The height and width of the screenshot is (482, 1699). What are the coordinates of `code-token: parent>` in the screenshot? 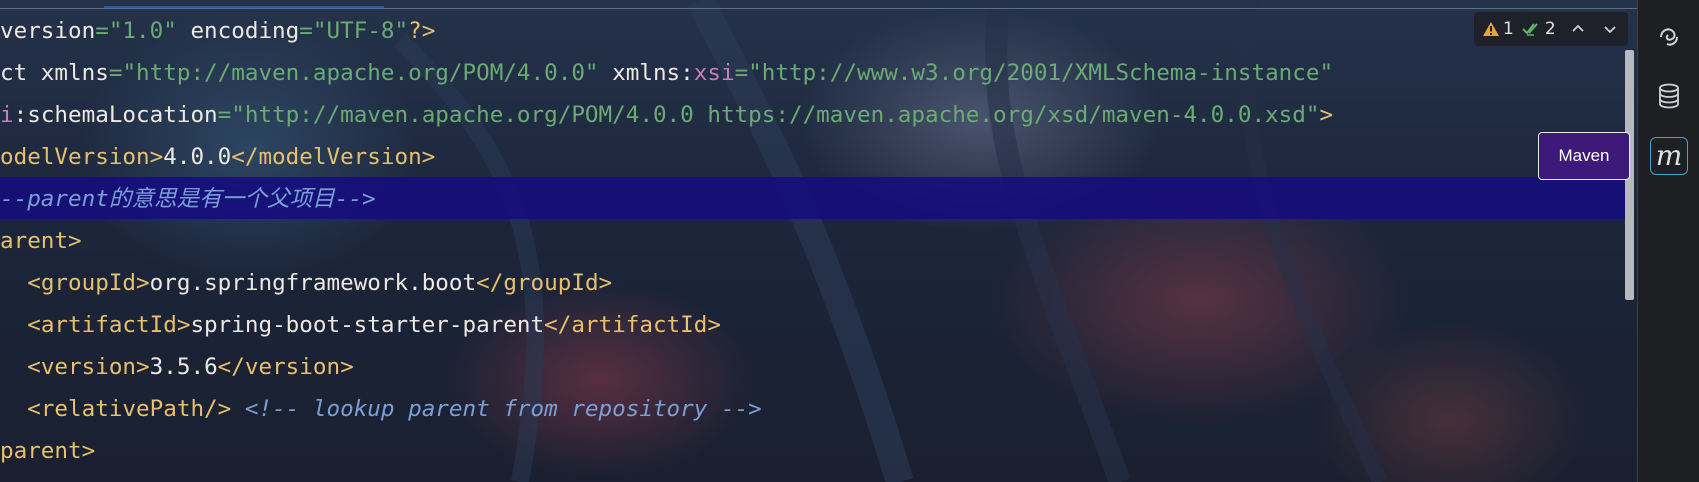 It's located at (48, 451).